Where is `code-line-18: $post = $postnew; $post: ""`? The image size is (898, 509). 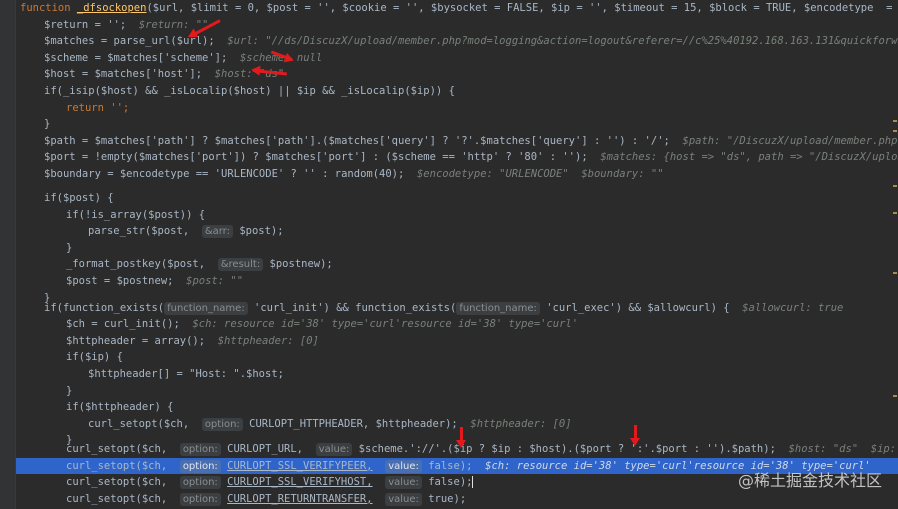 code-line-18: $post = $postnew; $post: "" is located at coordinates (482, 281).